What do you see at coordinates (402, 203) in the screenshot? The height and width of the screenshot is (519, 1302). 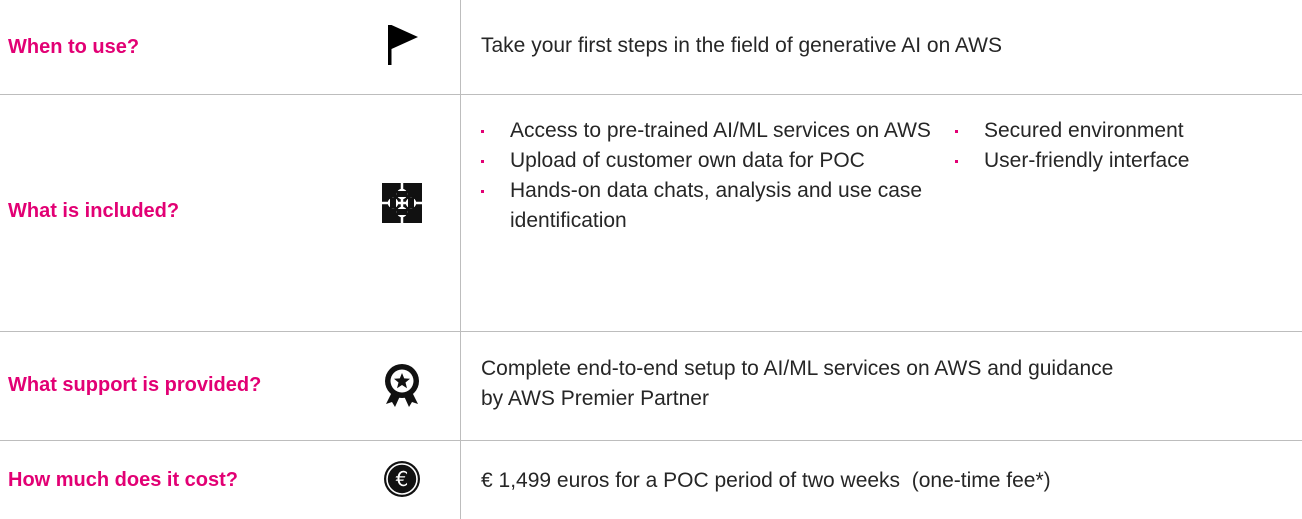 I see `puzzle-icon` at bounding box center [402, 203].